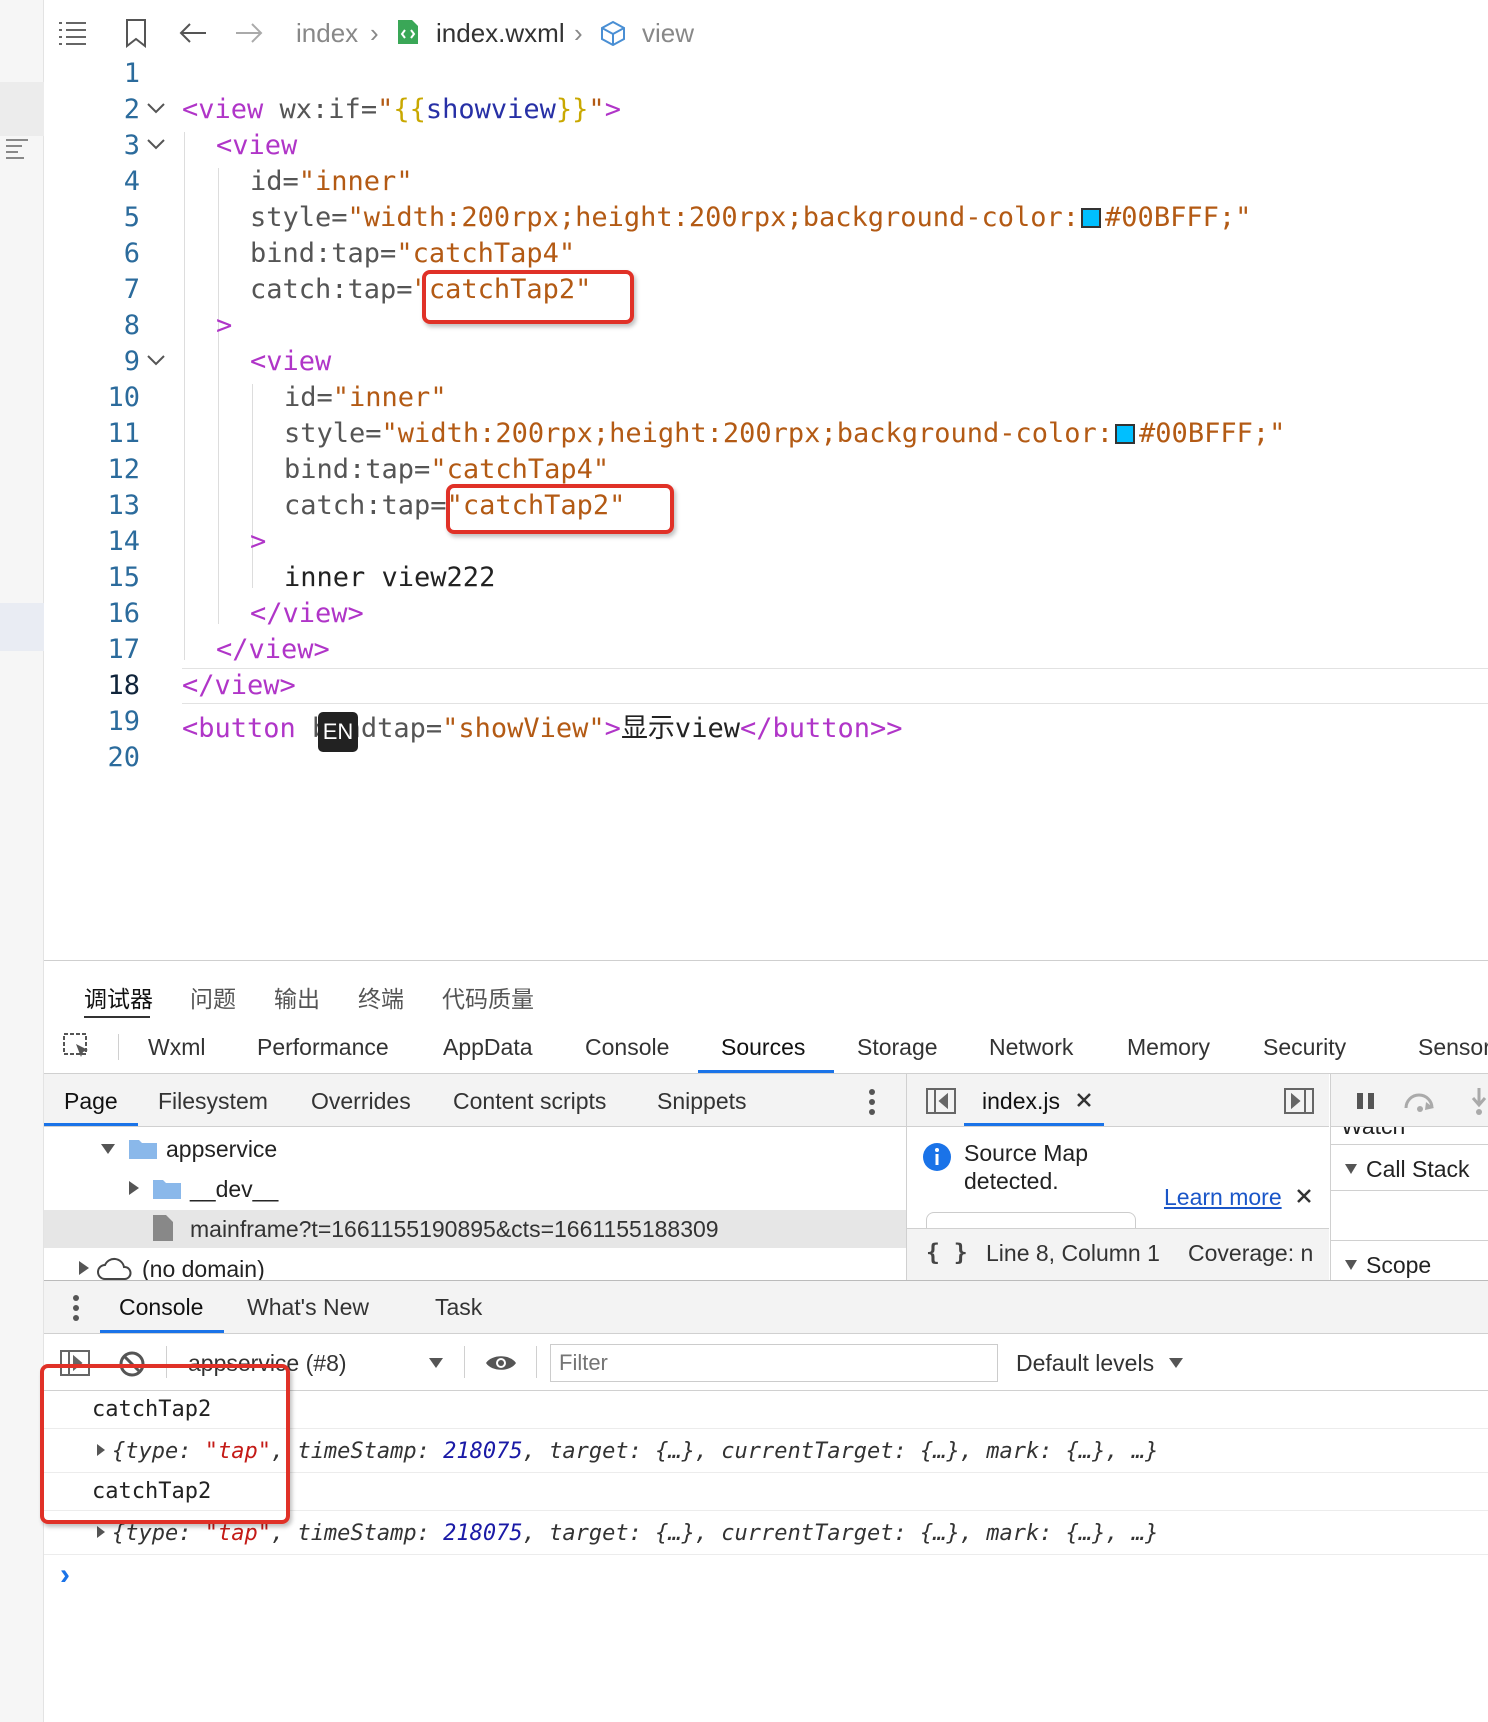 Image resolution: width=1488 pixels, height=1722 pixels. Describe the element at coordinates (136, 35) in the screenshot. I see `bookmark-icon` at that location.